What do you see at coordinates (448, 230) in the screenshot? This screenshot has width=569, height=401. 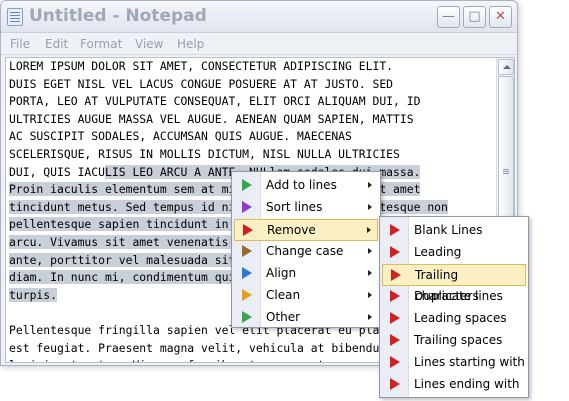 I see `submenu-item-label: Blank Lines` at bounding box center [448, 230].